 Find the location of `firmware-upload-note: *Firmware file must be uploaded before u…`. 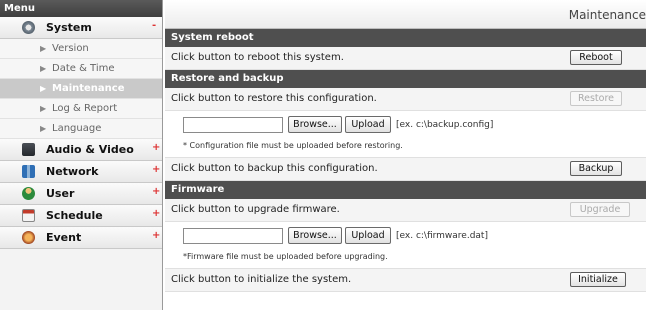

firmware-upload-note: *Firmware file must be uploaded before u… is located at coordinates (285, 256).